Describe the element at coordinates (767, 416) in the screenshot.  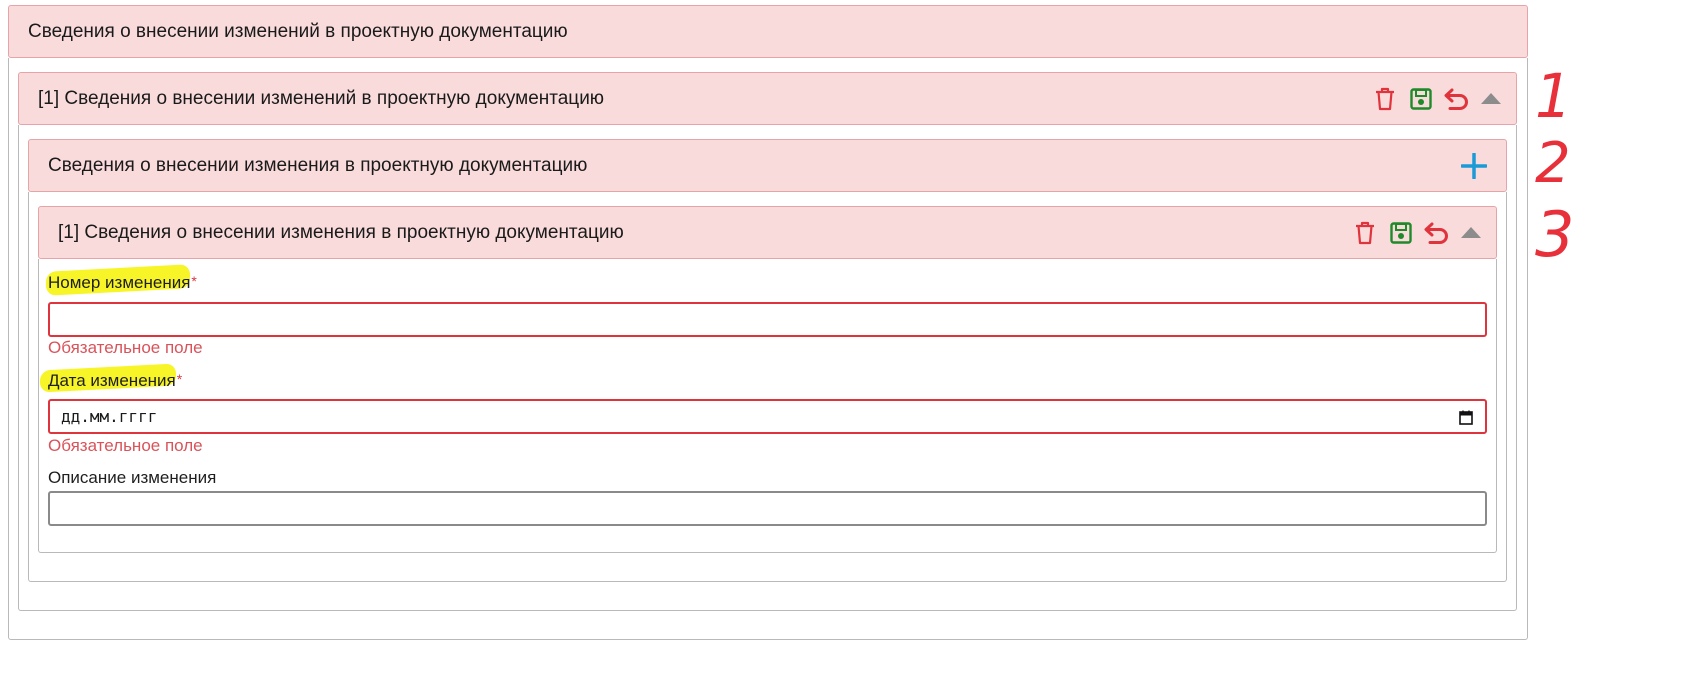
I see `change-date-input: дд.мм.гггг` at that location.